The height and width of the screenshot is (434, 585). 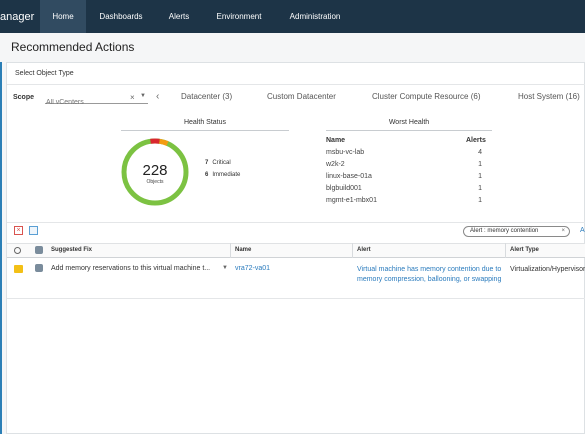 I want to click on filter-chip: Alert : memory contention ×, so click(x=516, y=231).